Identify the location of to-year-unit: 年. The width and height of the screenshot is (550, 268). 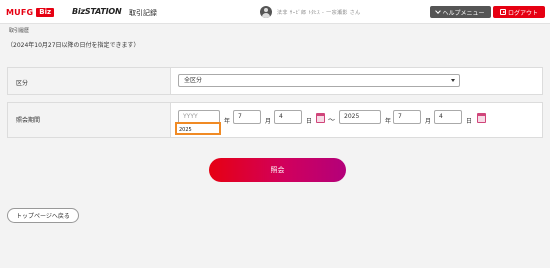
(388, 121).